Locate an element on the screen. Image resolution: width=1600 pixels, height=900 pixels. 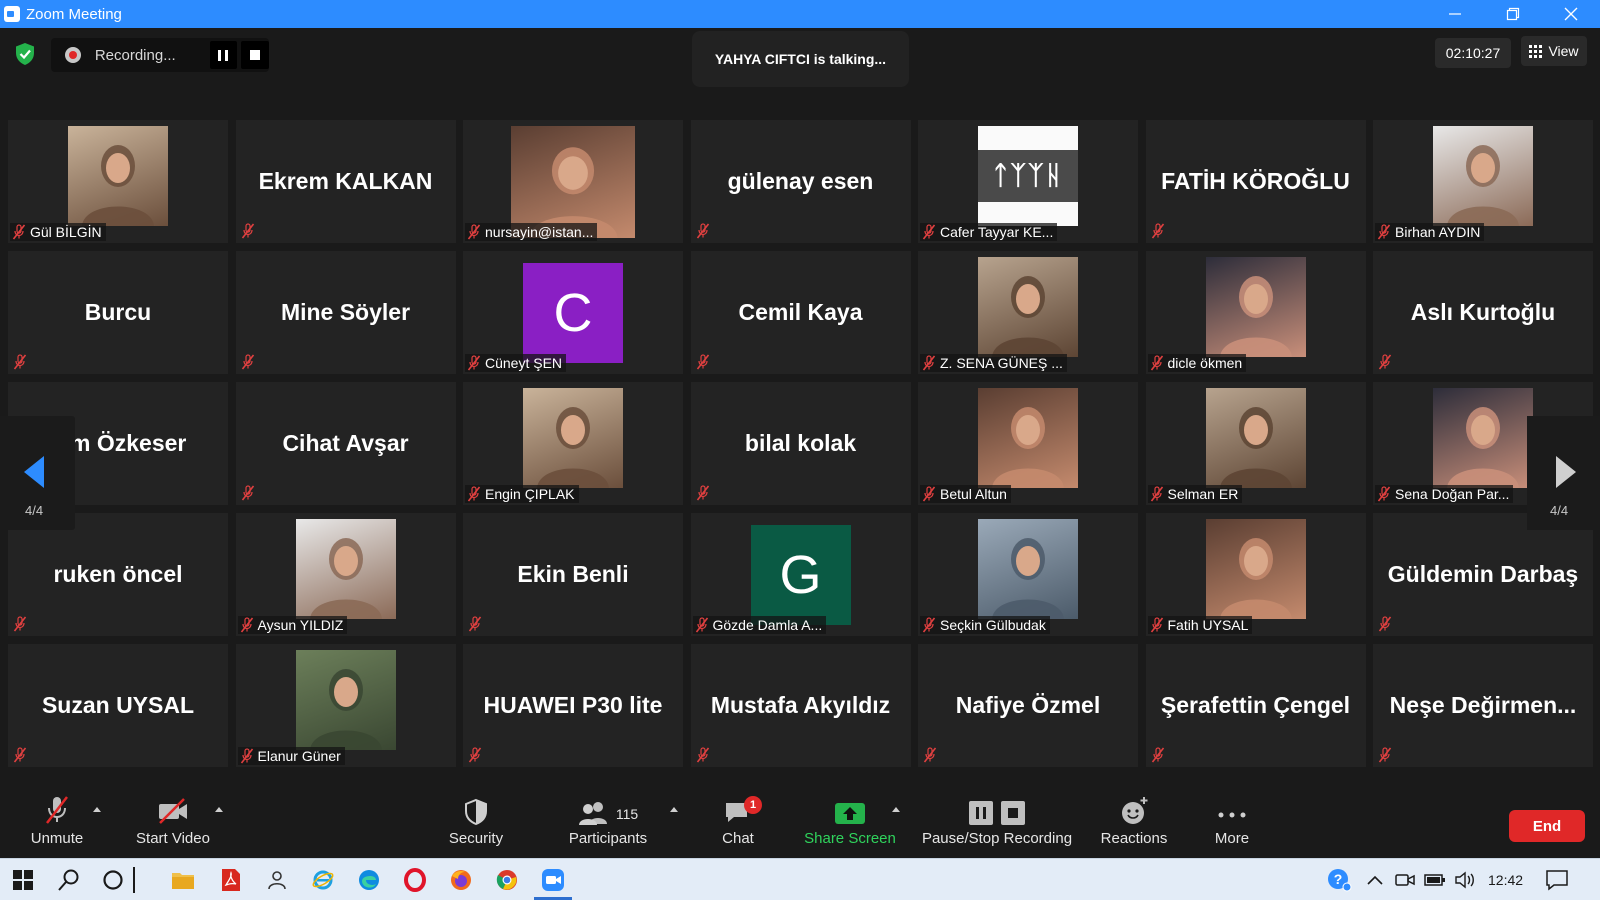
close-button is located at coordinates (1571, 14).